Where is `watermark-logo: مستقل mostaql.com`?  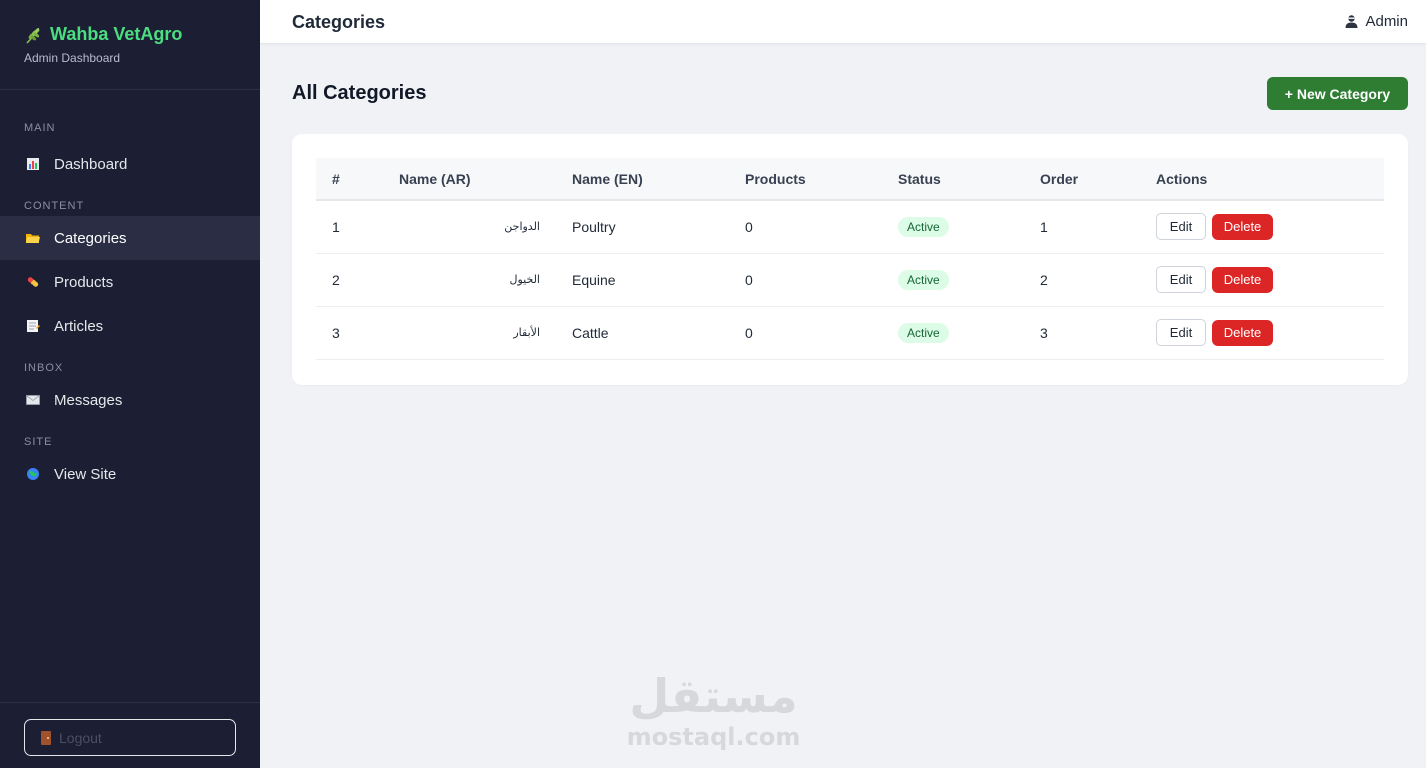 watermark-logo: مستقل mostaql.com is located at coordinates (713, 709).